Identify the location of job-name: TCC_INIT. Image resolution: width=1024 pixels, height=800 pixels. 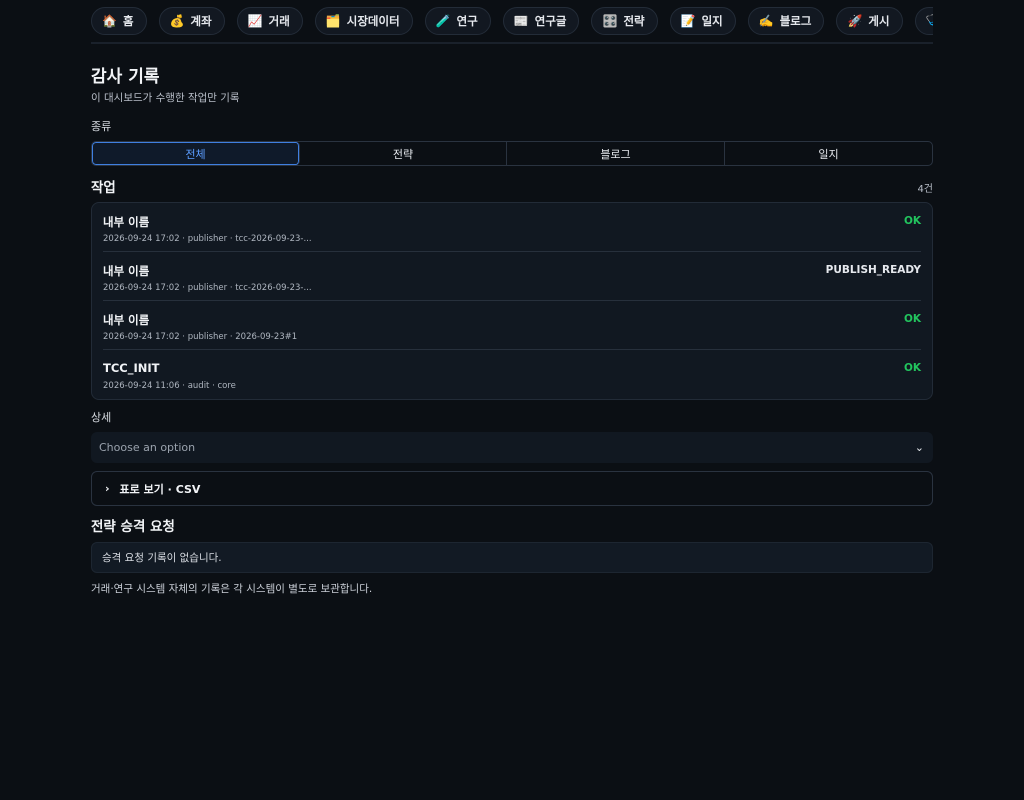
(131, 368).